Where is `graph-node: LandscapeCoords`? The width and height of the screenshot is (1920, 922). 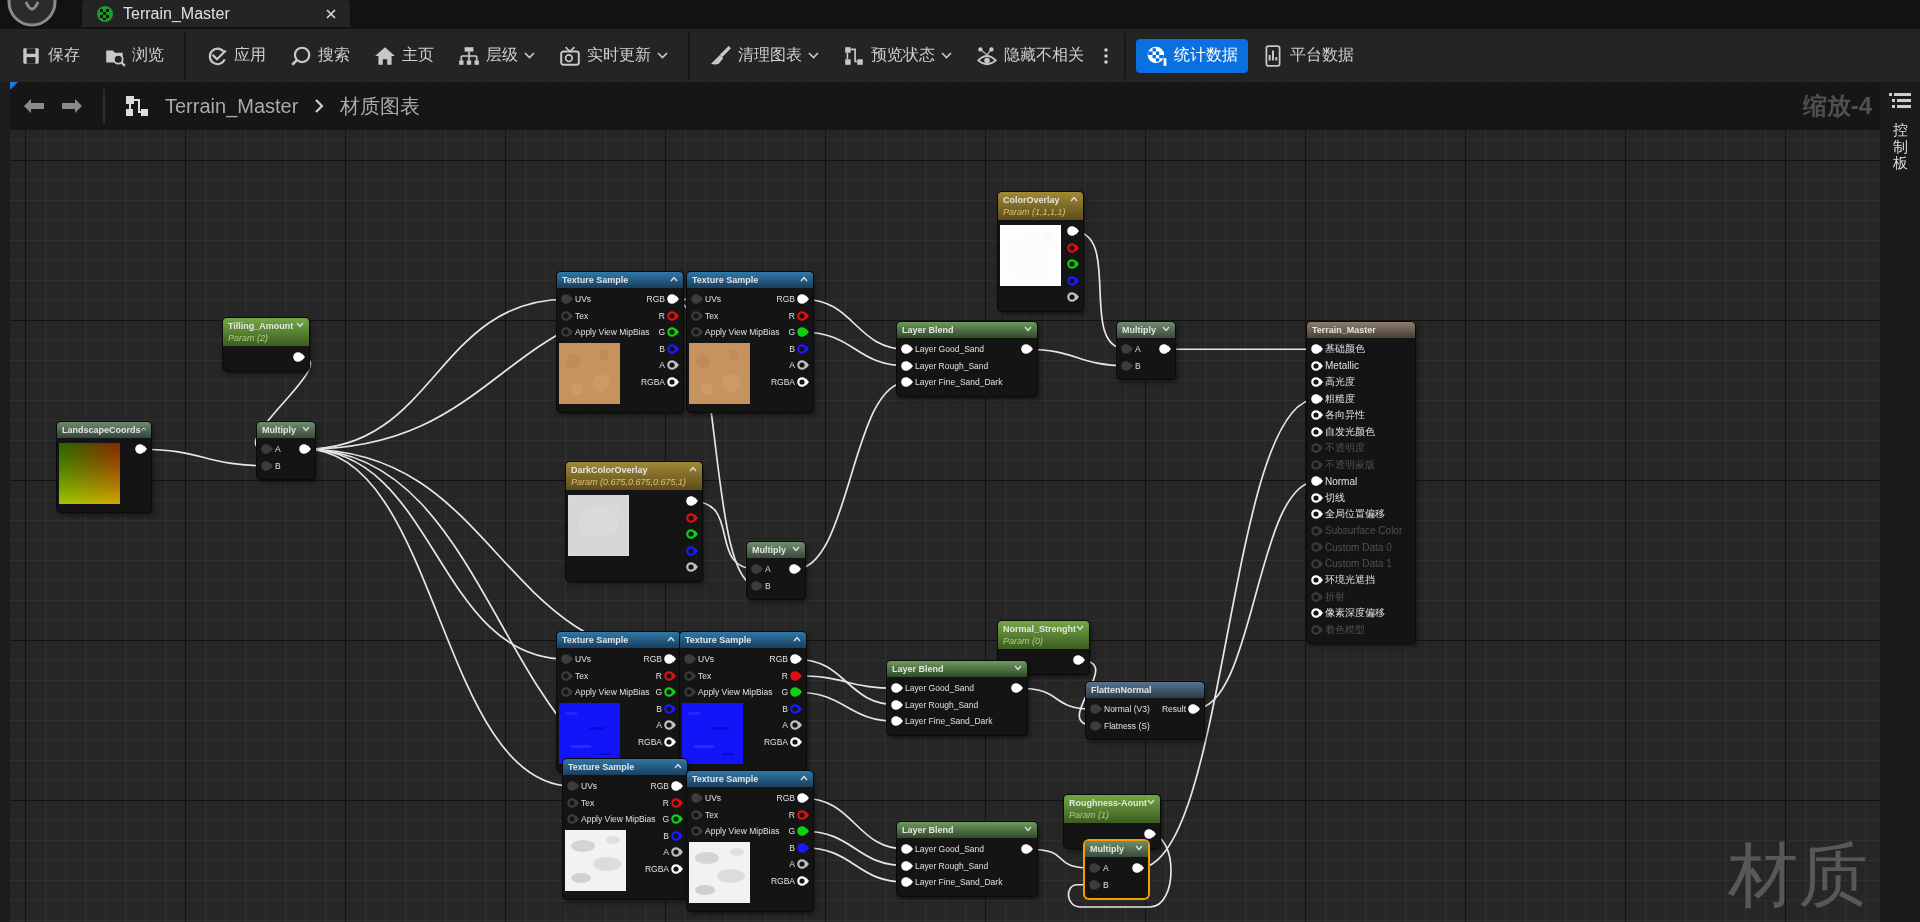
graph-node: LandscapeCoords is located at coordinates (104, 467).